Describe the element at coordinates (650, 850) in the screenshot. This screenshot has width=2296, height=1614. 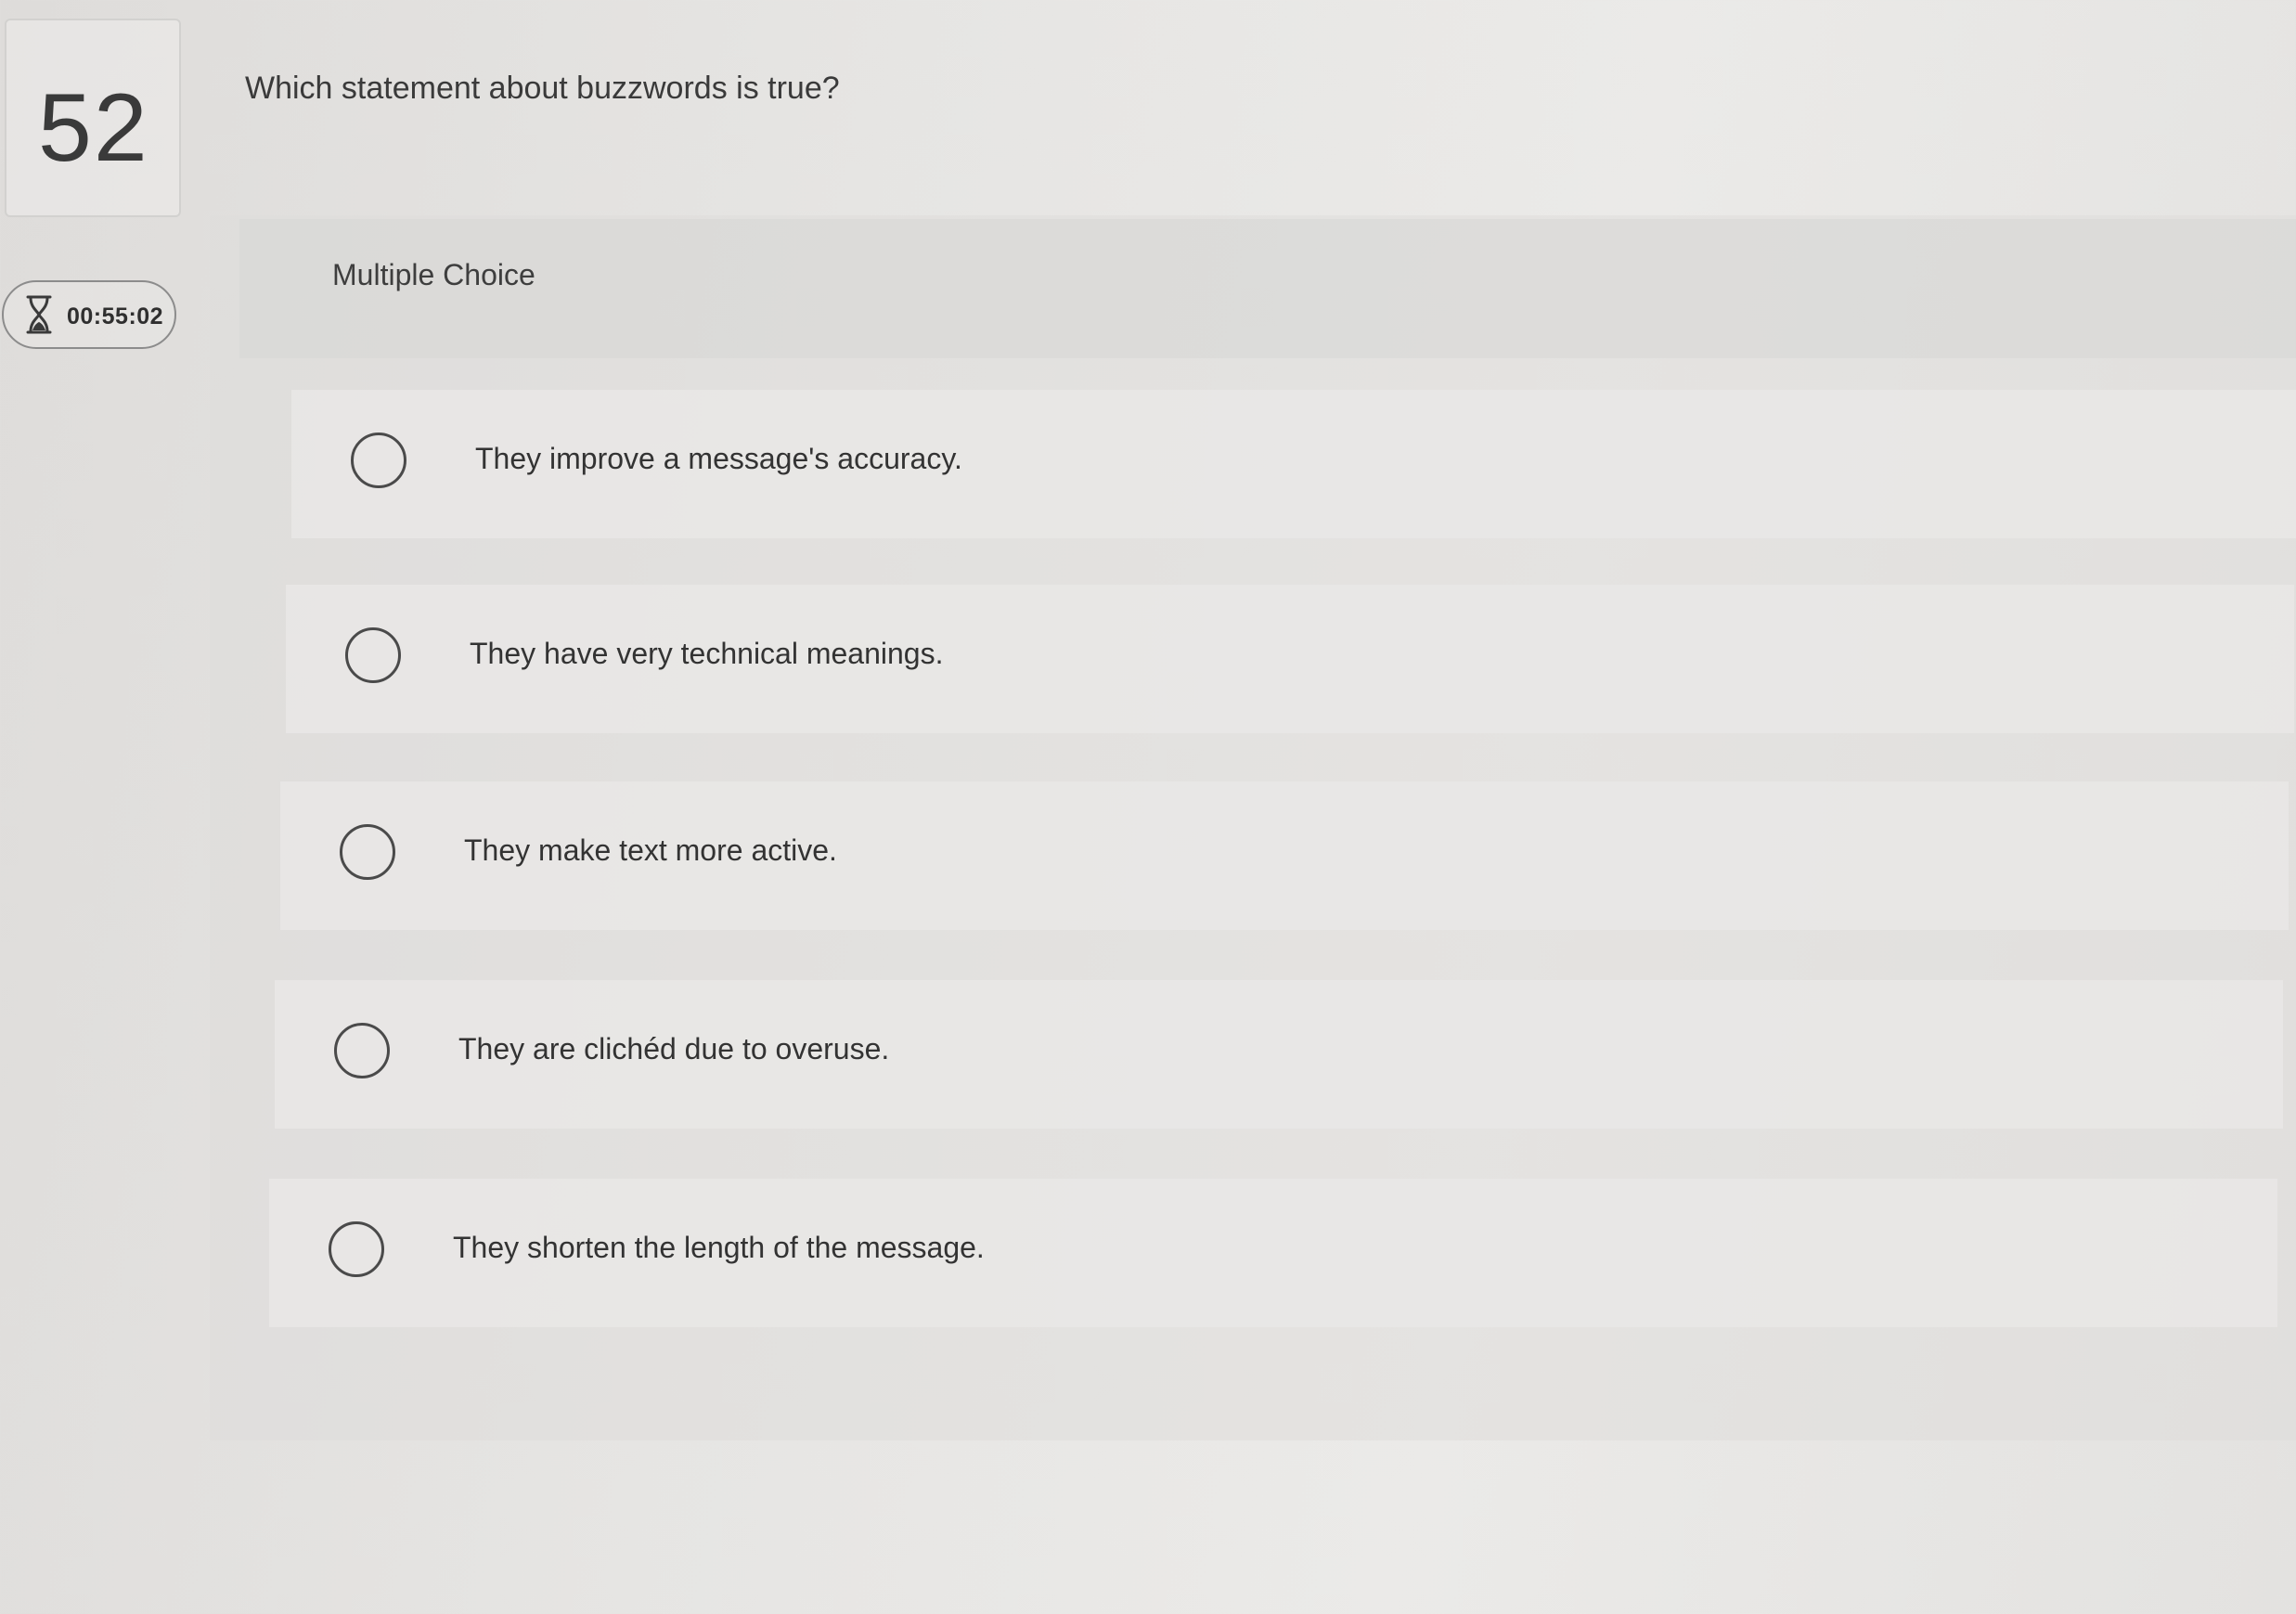
I see `answer-option-label: They make text more active.` at that location.